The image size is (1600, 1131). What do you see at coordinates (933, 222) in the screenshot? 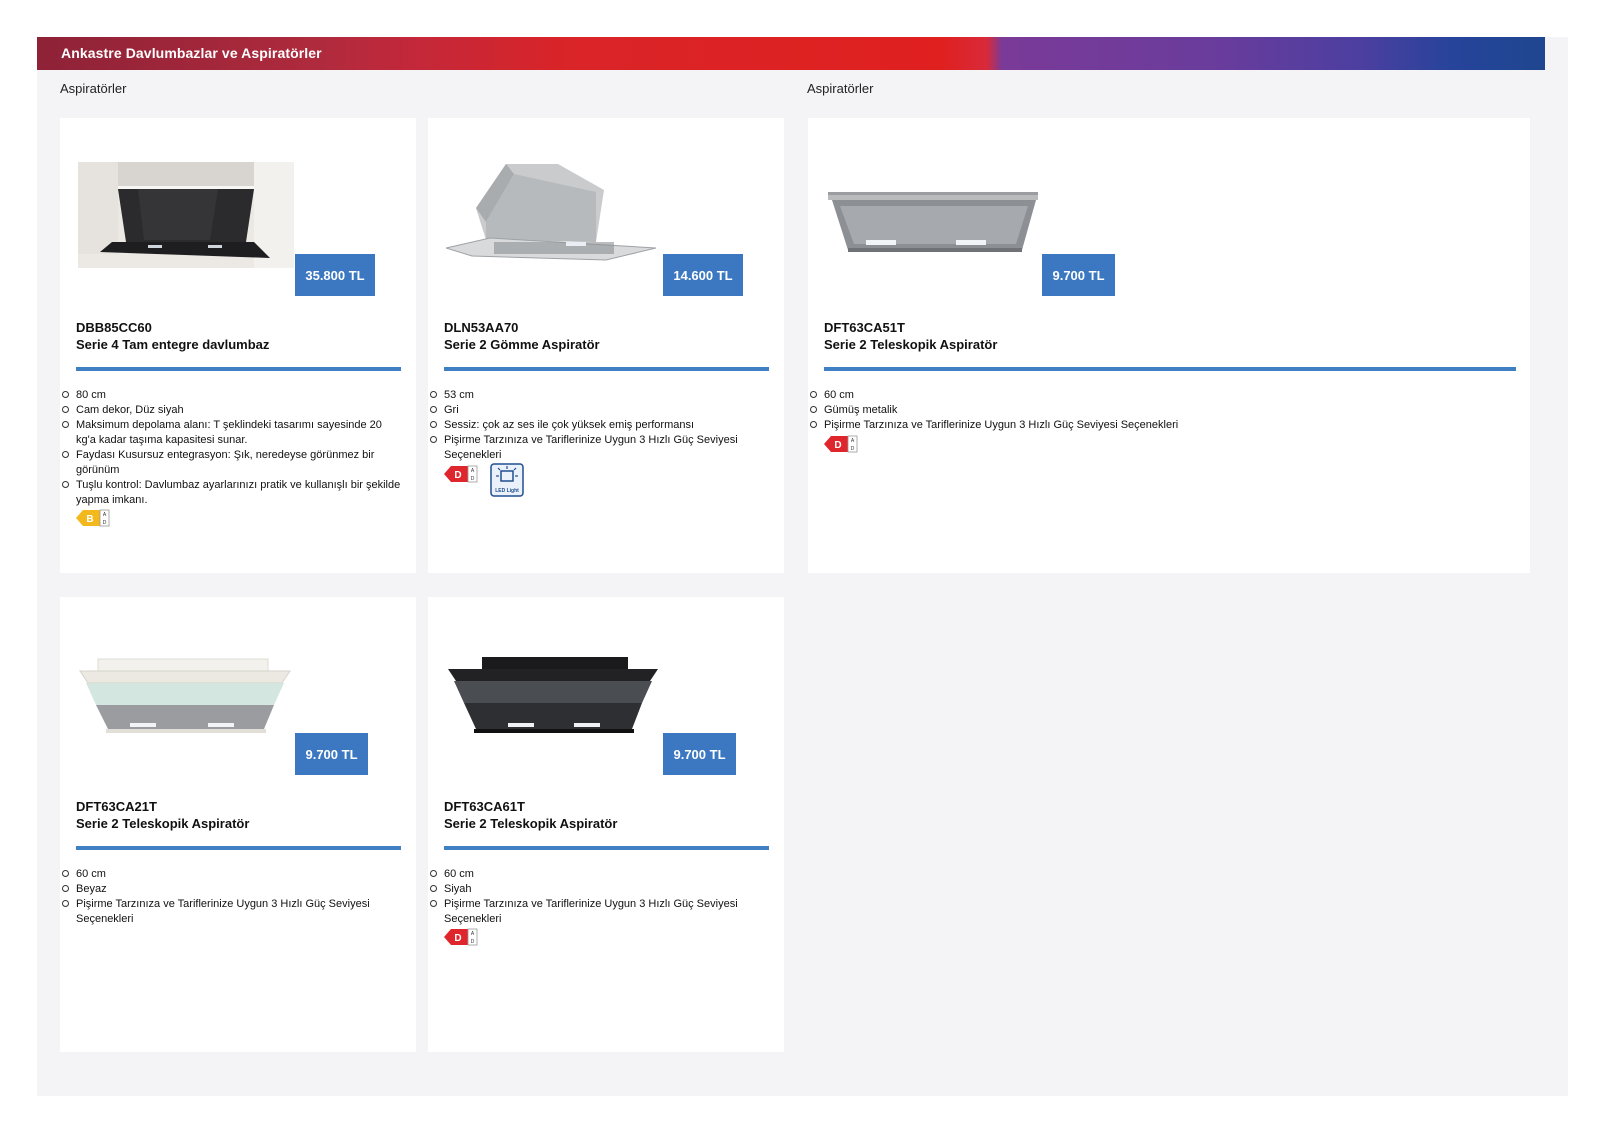
I see `telescopic-hood-silver-image` at bounding box center [933, 222].